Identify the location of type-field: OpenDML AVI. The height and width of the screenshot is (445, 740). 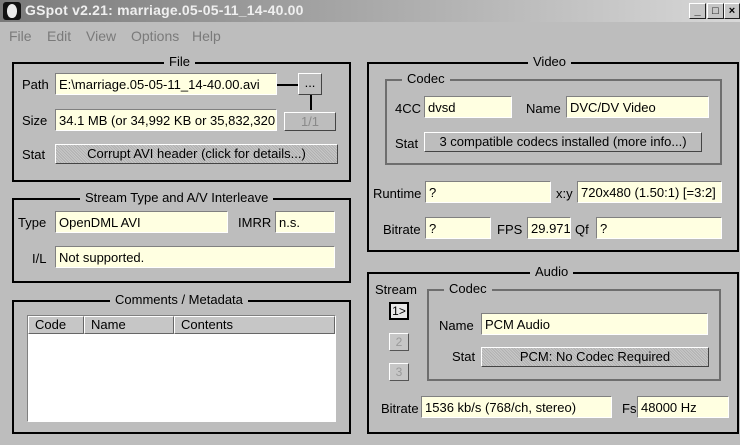
(141, 222).